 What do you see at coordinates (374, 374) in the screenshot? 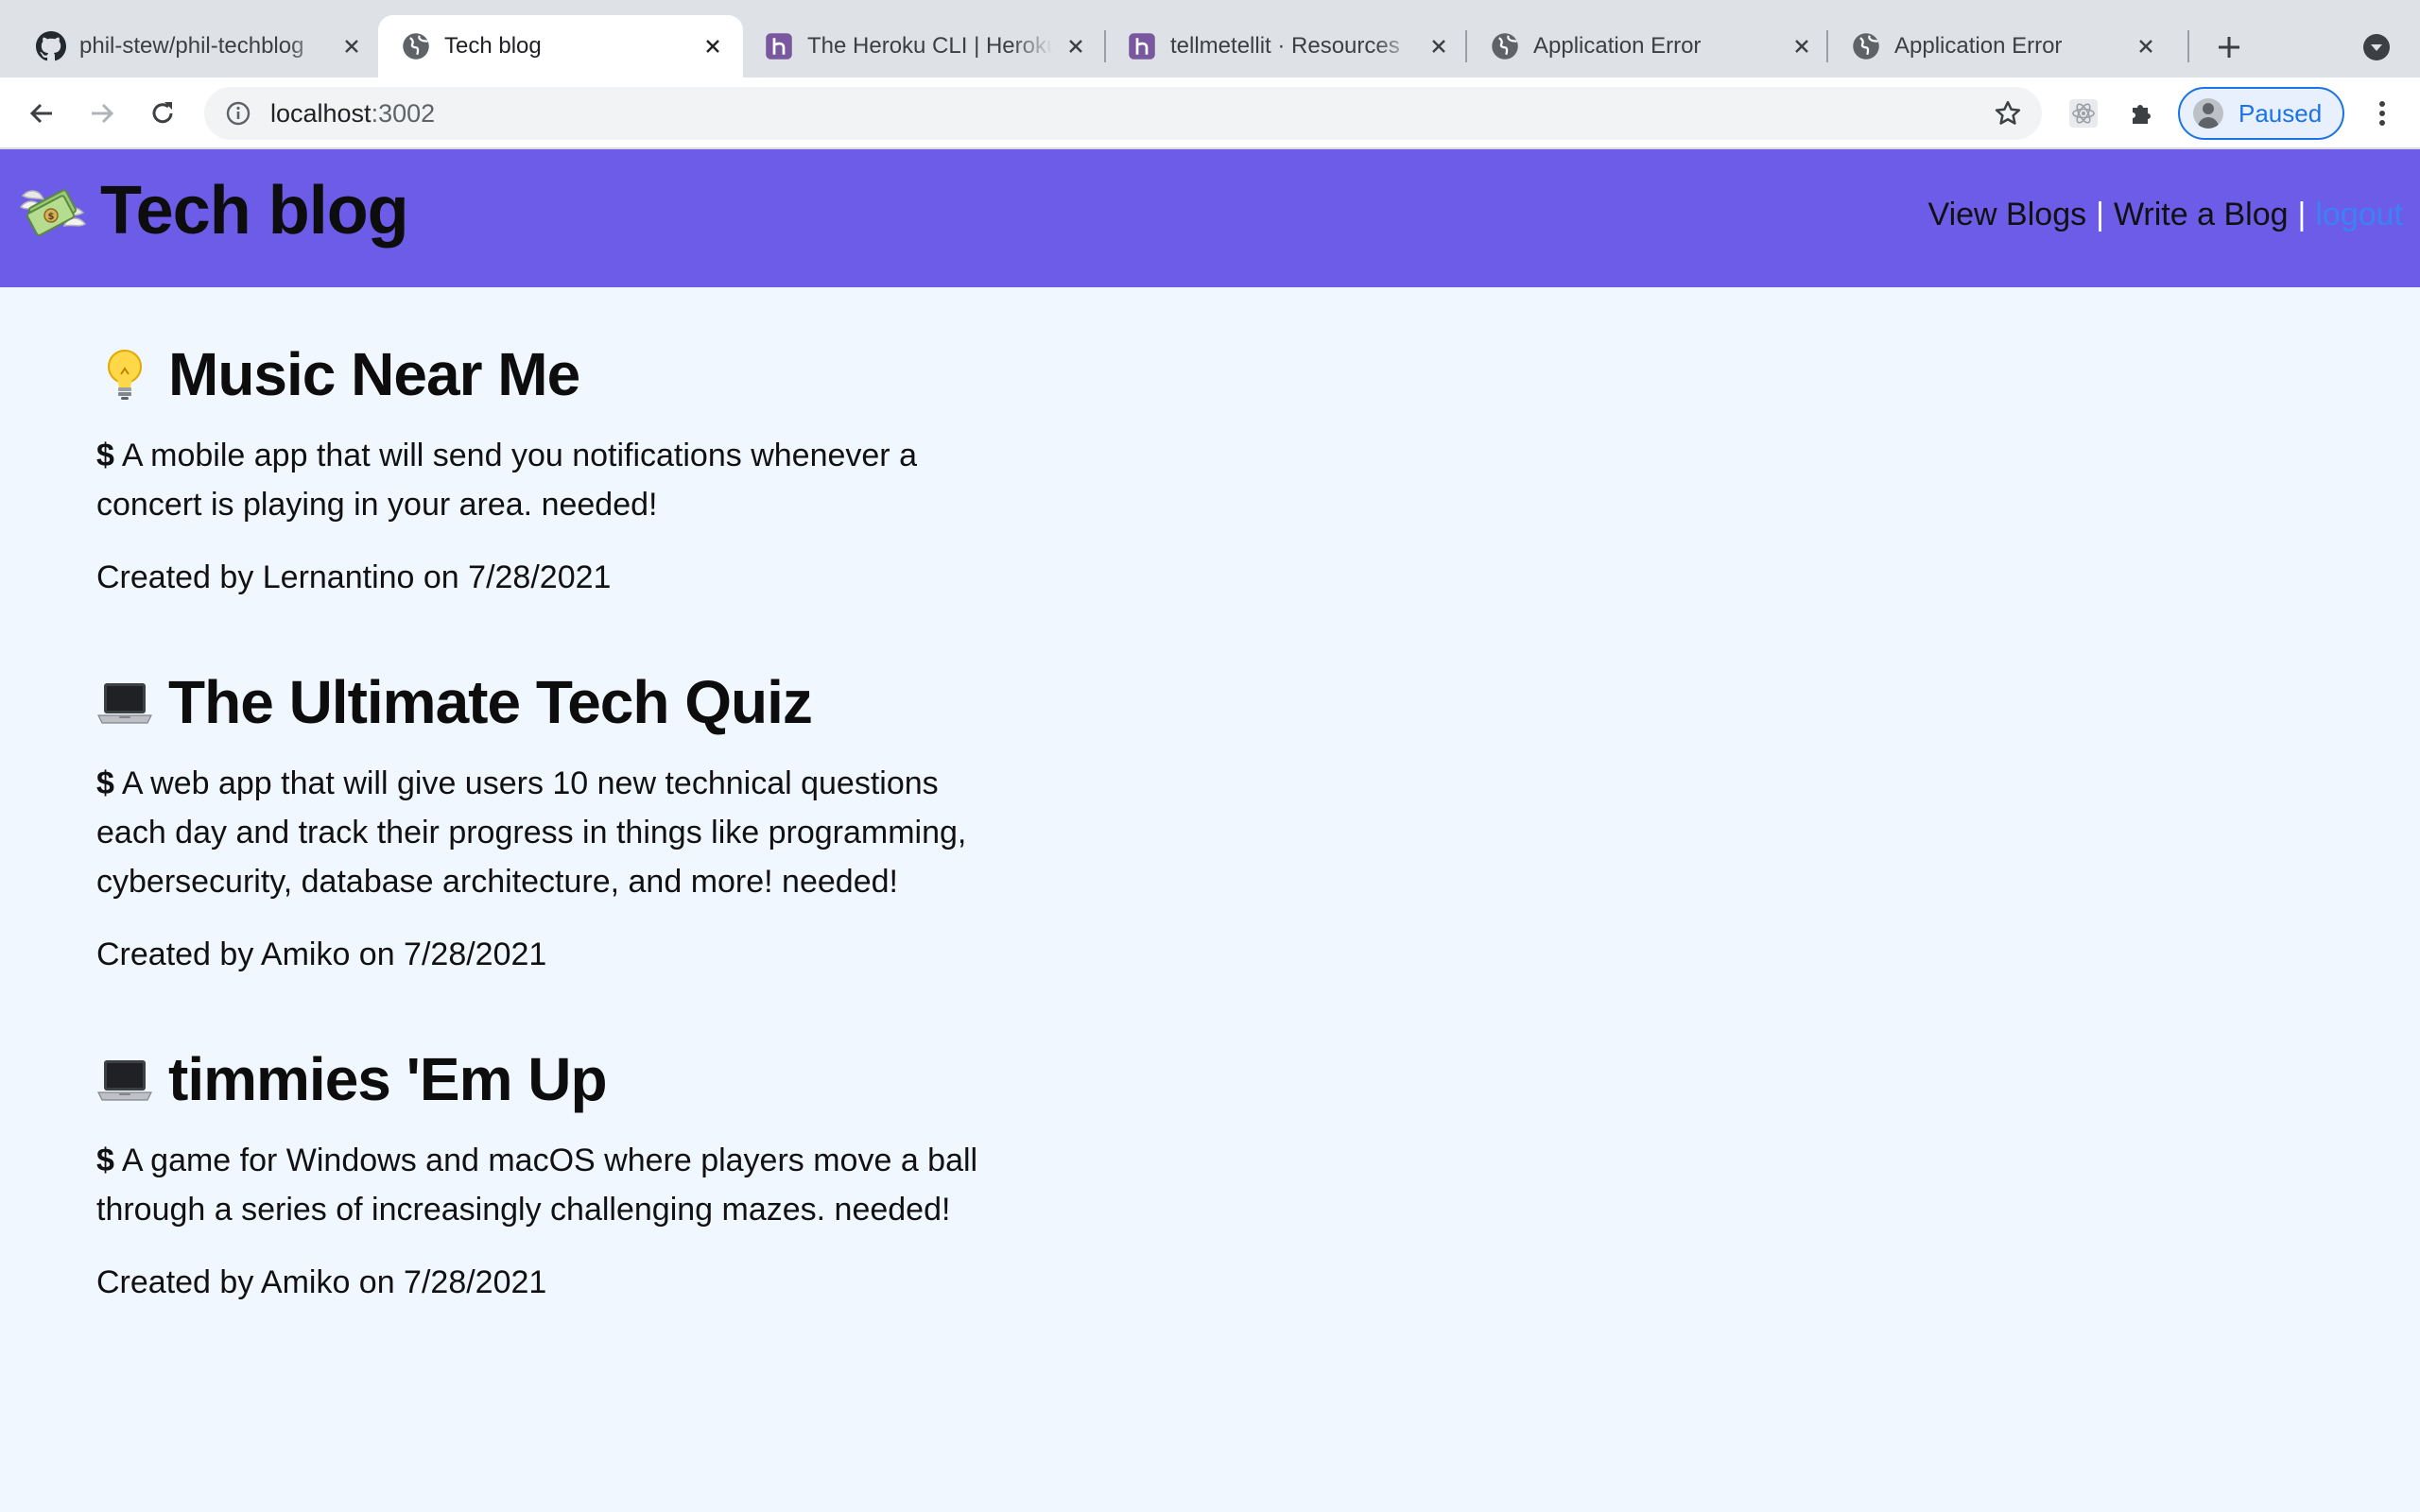
I see `post-title: Music Near Me` at bounding box center [374, 374].